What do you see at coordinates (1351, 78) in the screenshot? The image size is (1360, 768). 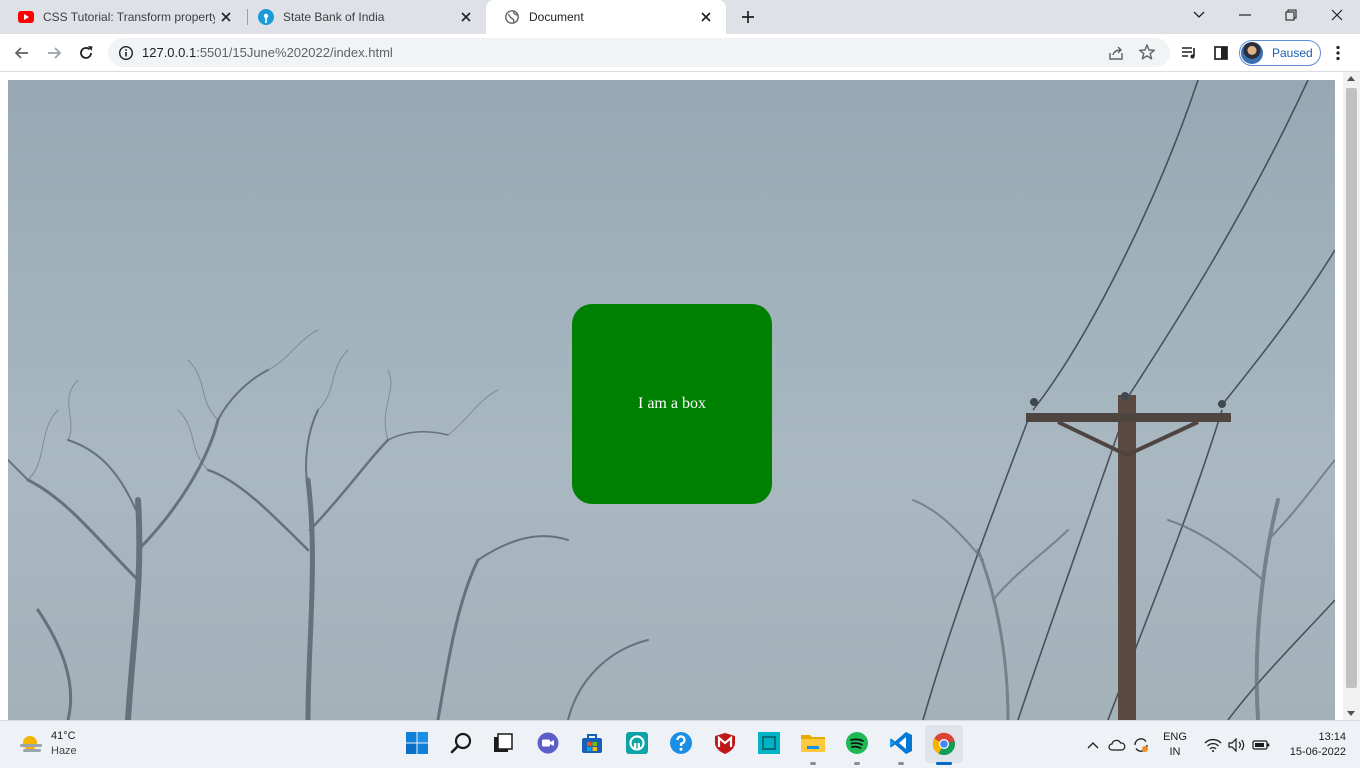 I see `scroll-up-arrow-icon` at bounding box center [1351, 78].